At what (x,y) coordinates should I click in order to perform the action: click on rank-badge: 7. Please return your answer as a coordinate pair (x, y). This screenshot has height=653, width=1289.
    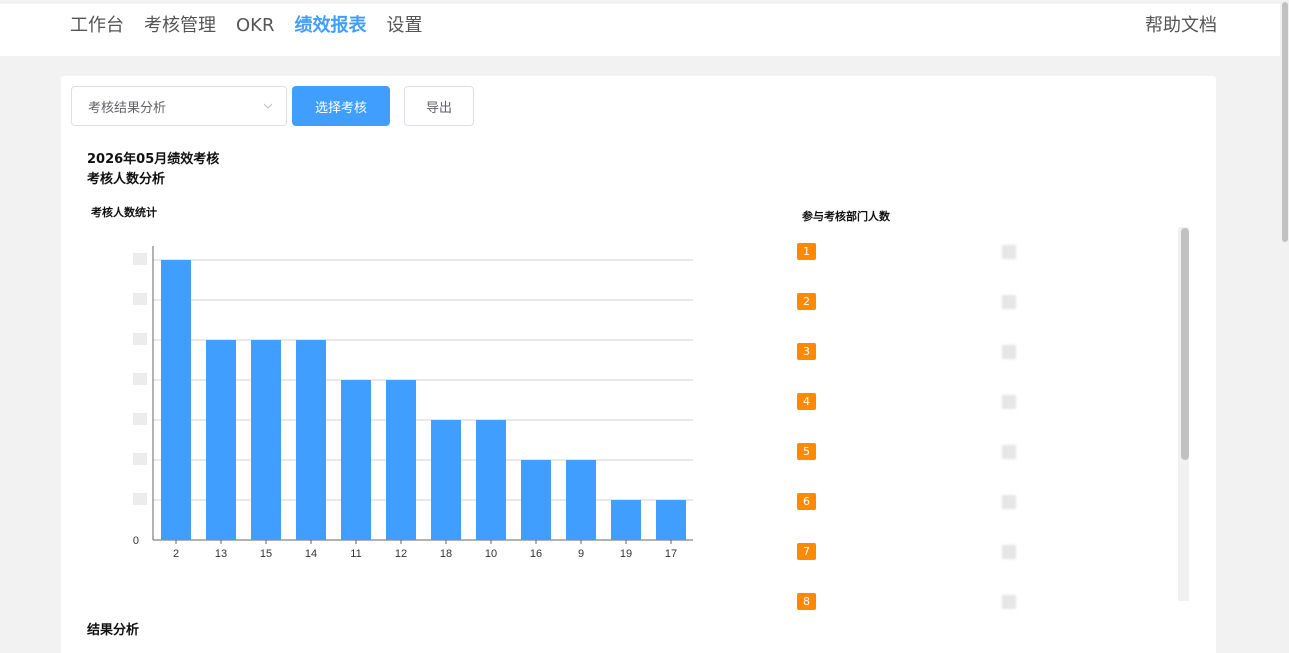
    Looking at the image, I should click on (806, 551).